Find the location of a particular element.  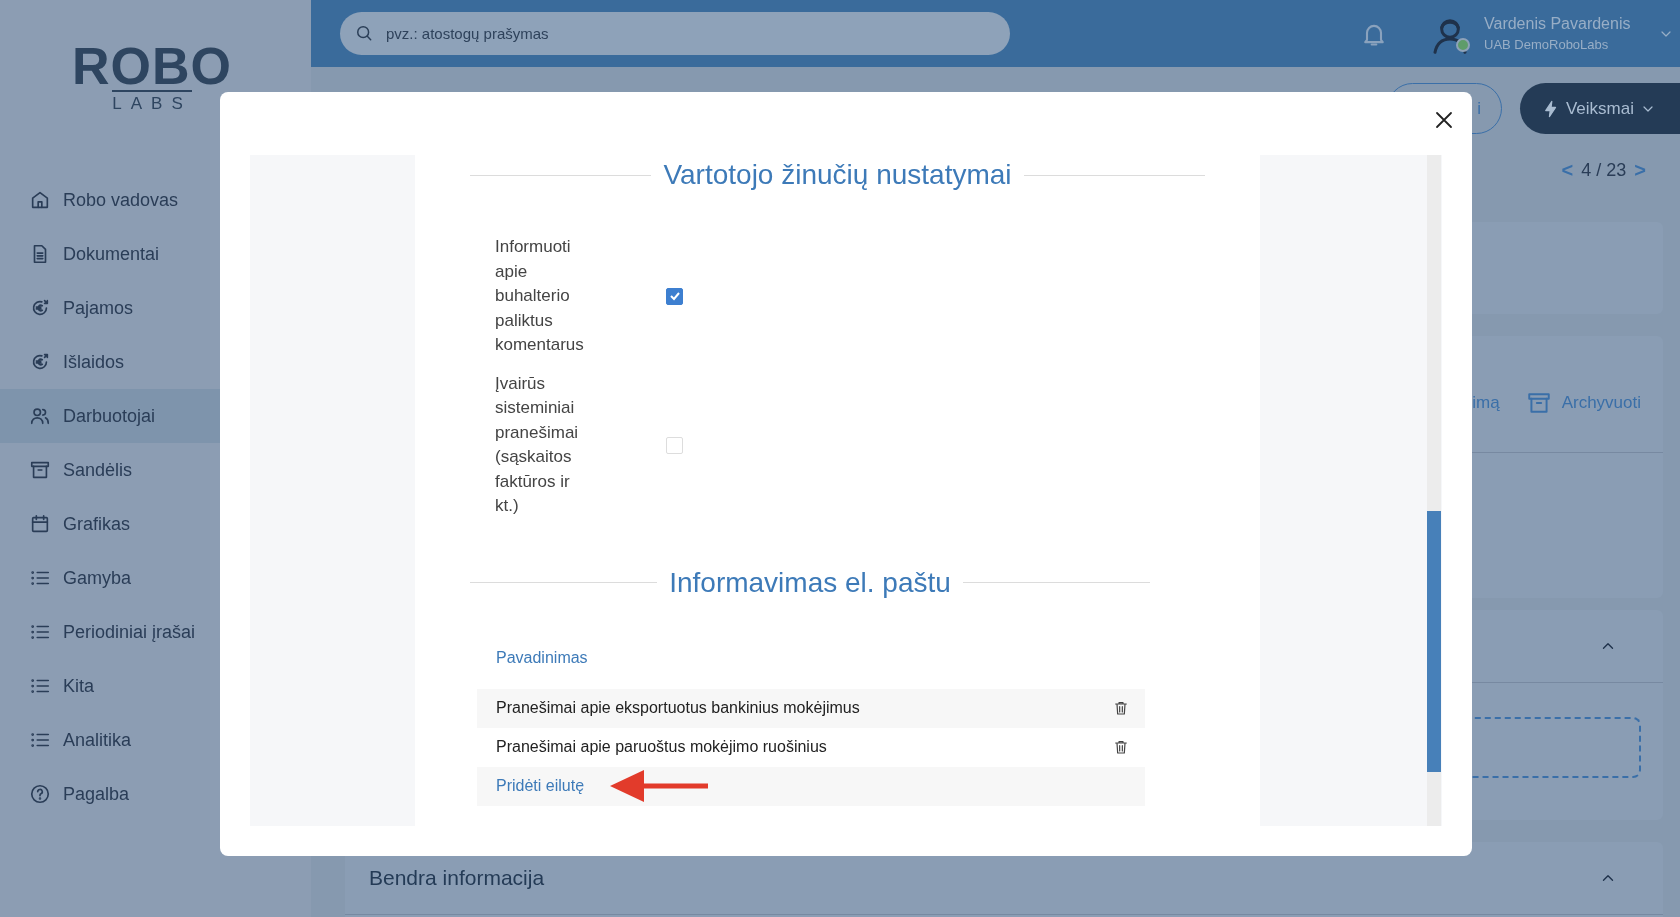

users-icon is located at coordinates (40, 416).